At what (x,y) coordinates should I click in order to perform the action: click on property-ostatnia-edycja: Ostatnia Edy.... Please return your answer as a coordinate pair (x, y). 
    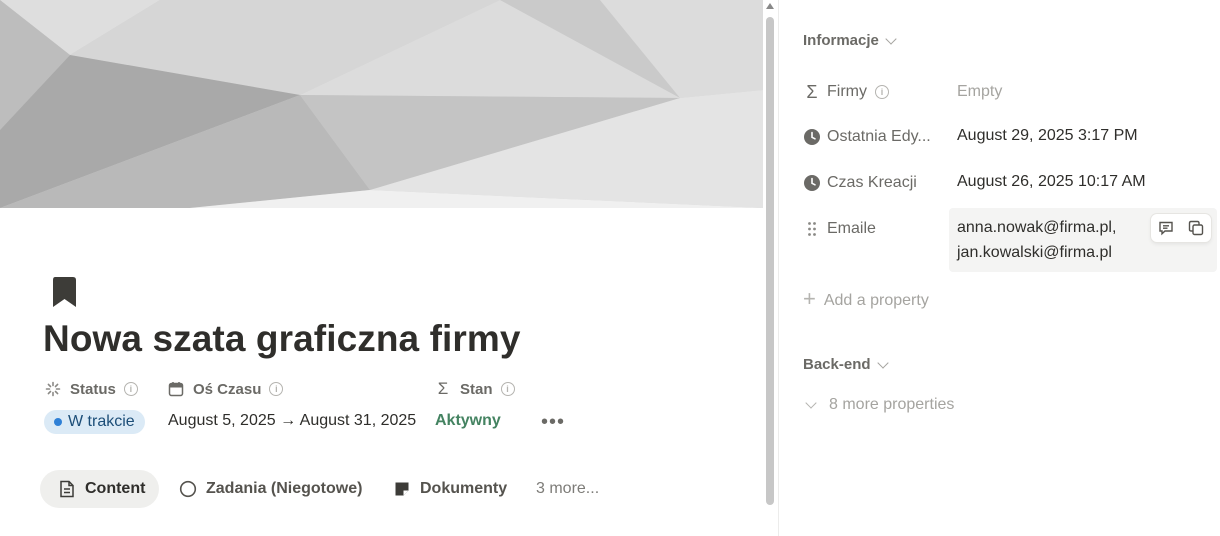
    Looking at the image, I should click on (867, 137).